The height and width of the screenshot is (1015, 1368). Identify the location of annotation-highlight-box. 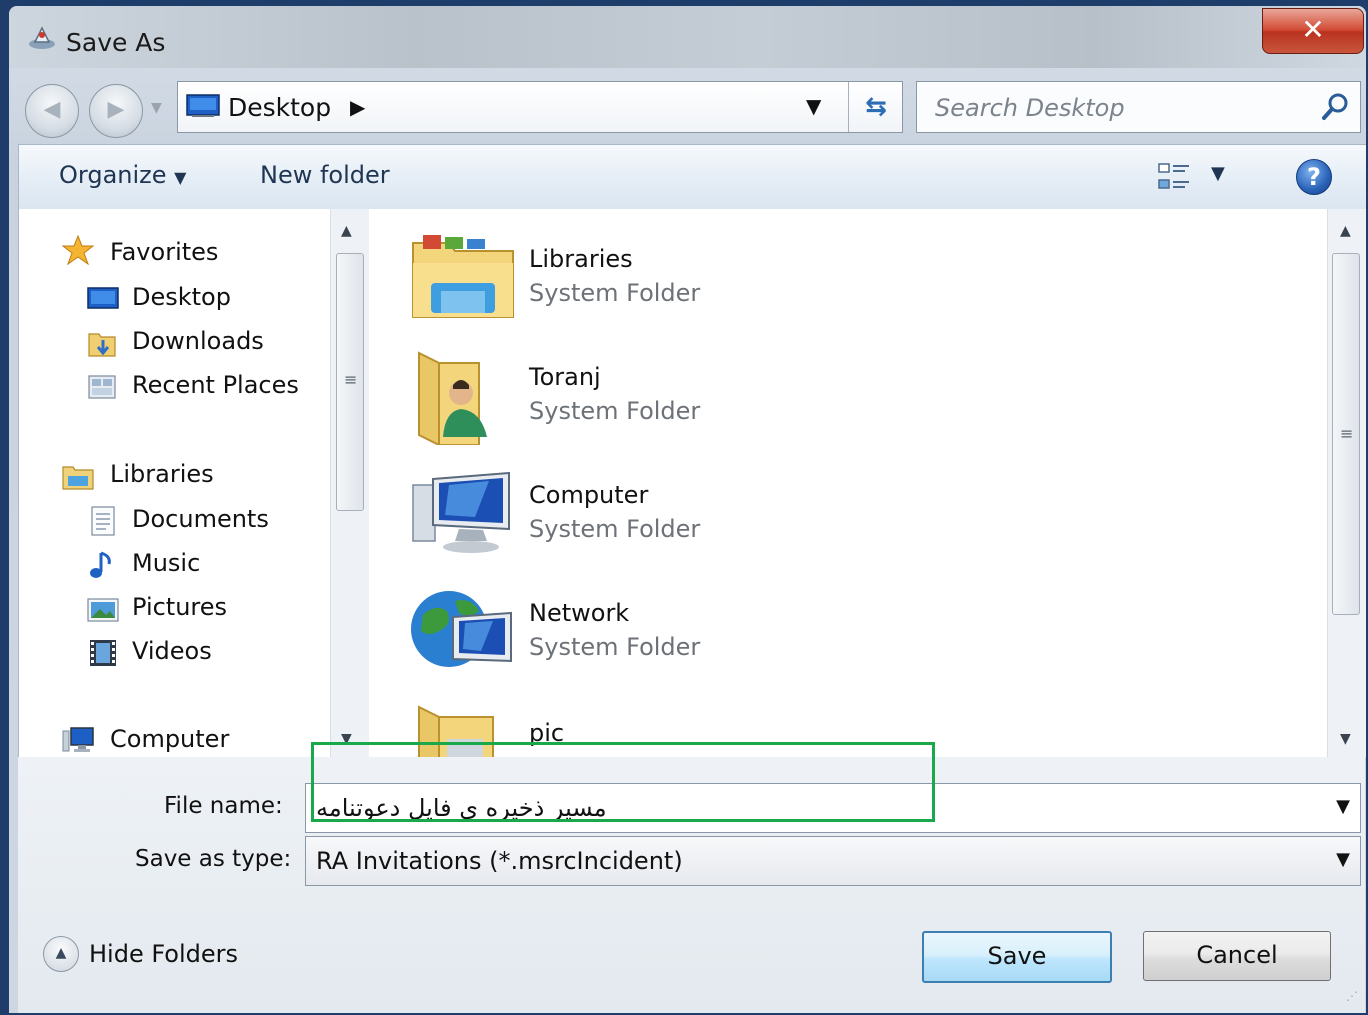
(623, 782).